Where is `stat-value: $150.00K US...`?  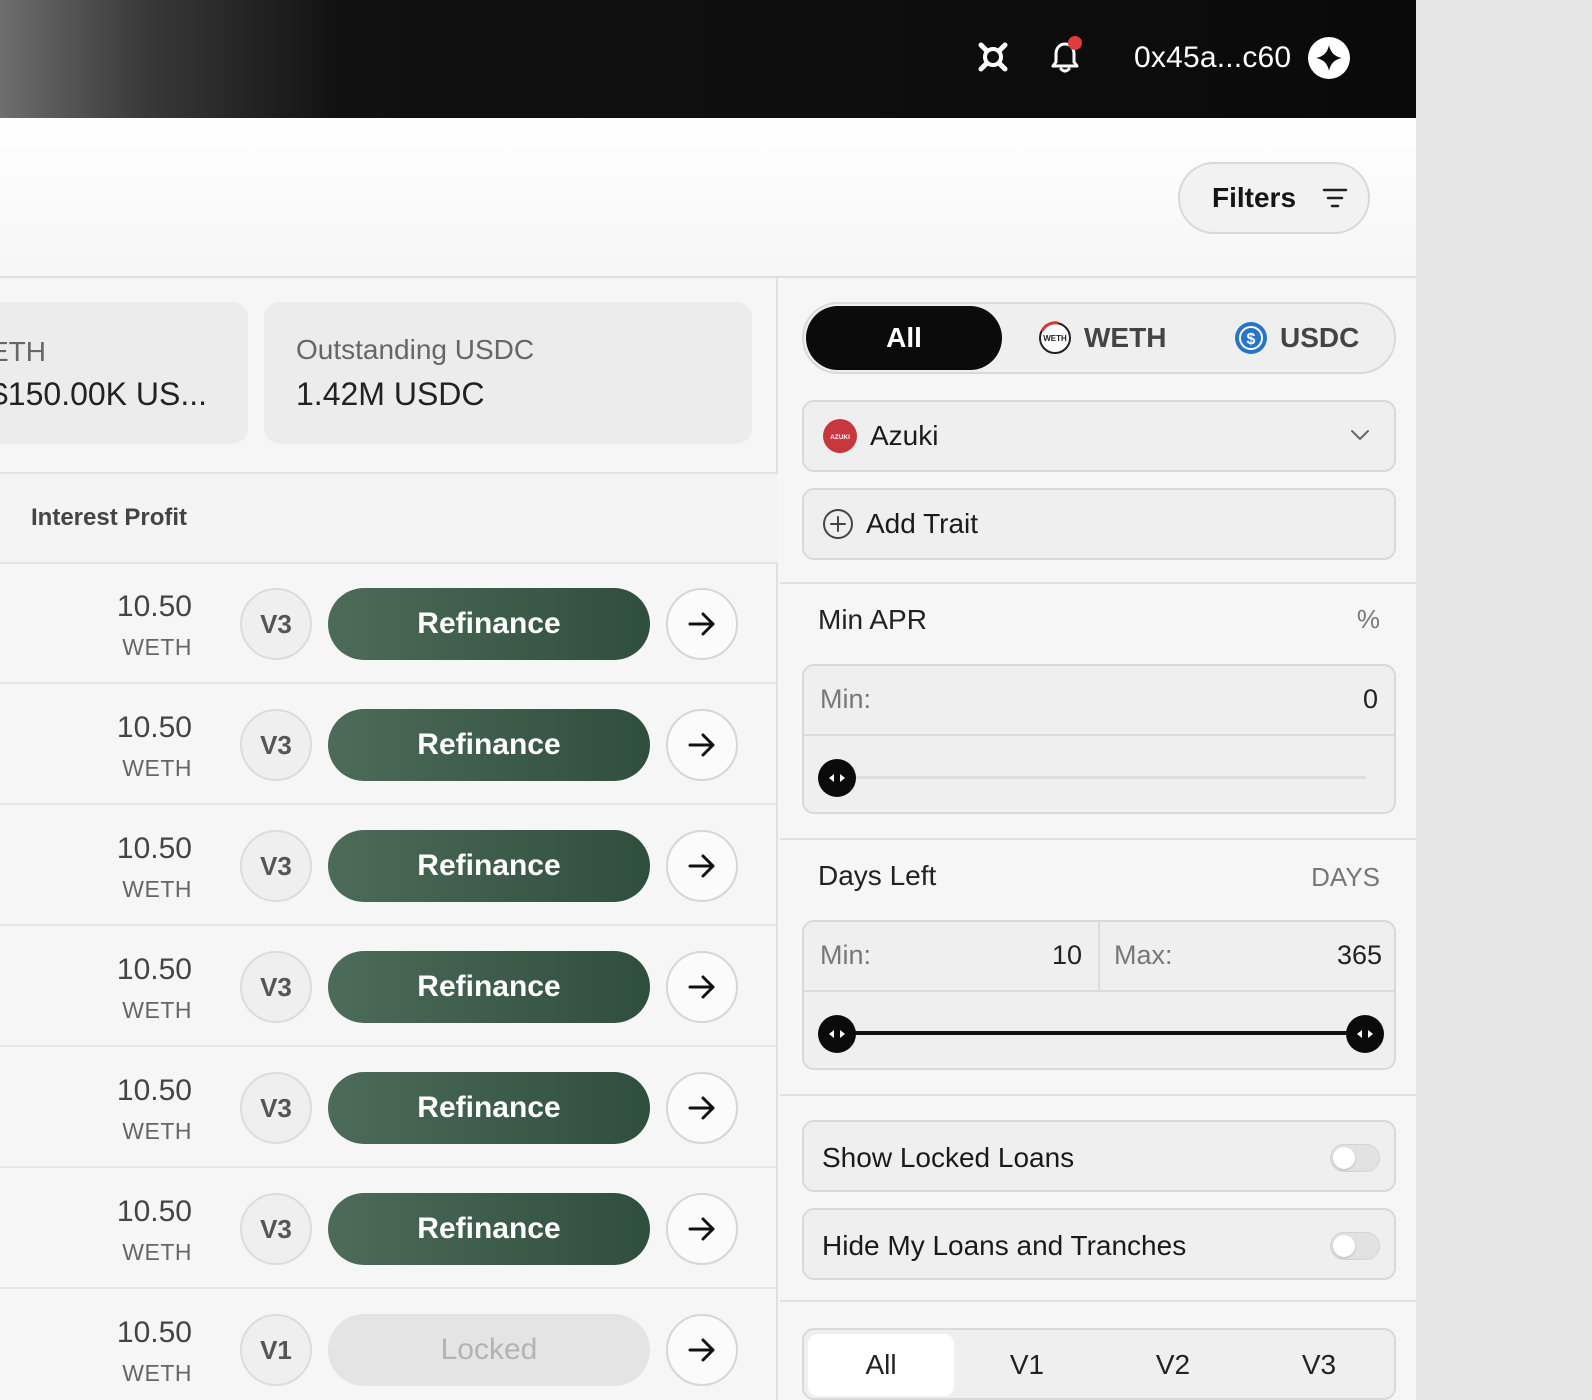
stat-value: $150.00K US... is located at coordinates (104, 394).